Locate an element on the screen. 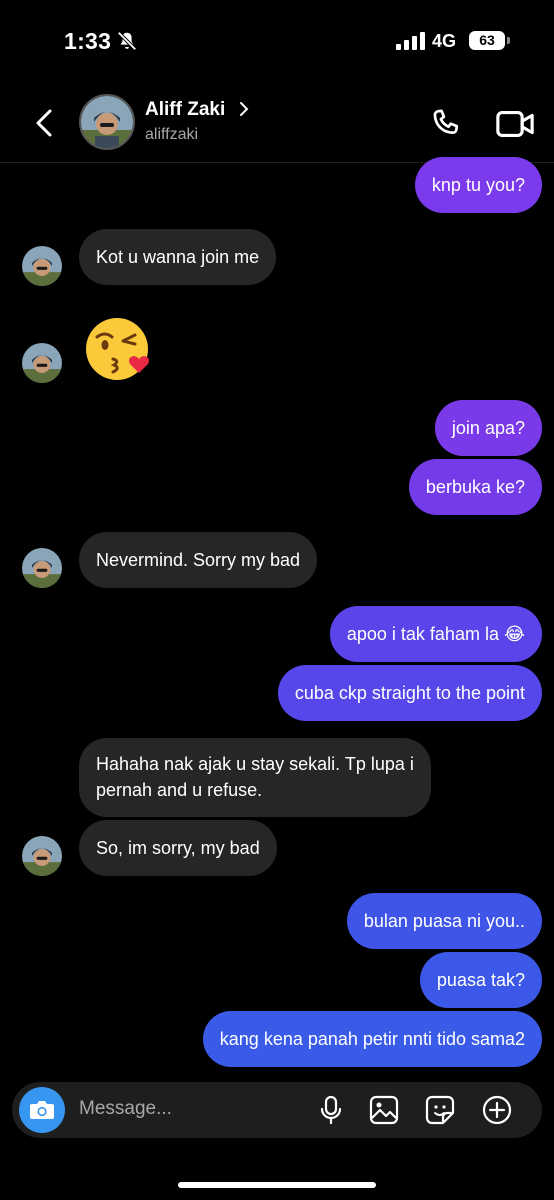  status-time: 1:33 is located at coordinates (88, 41).